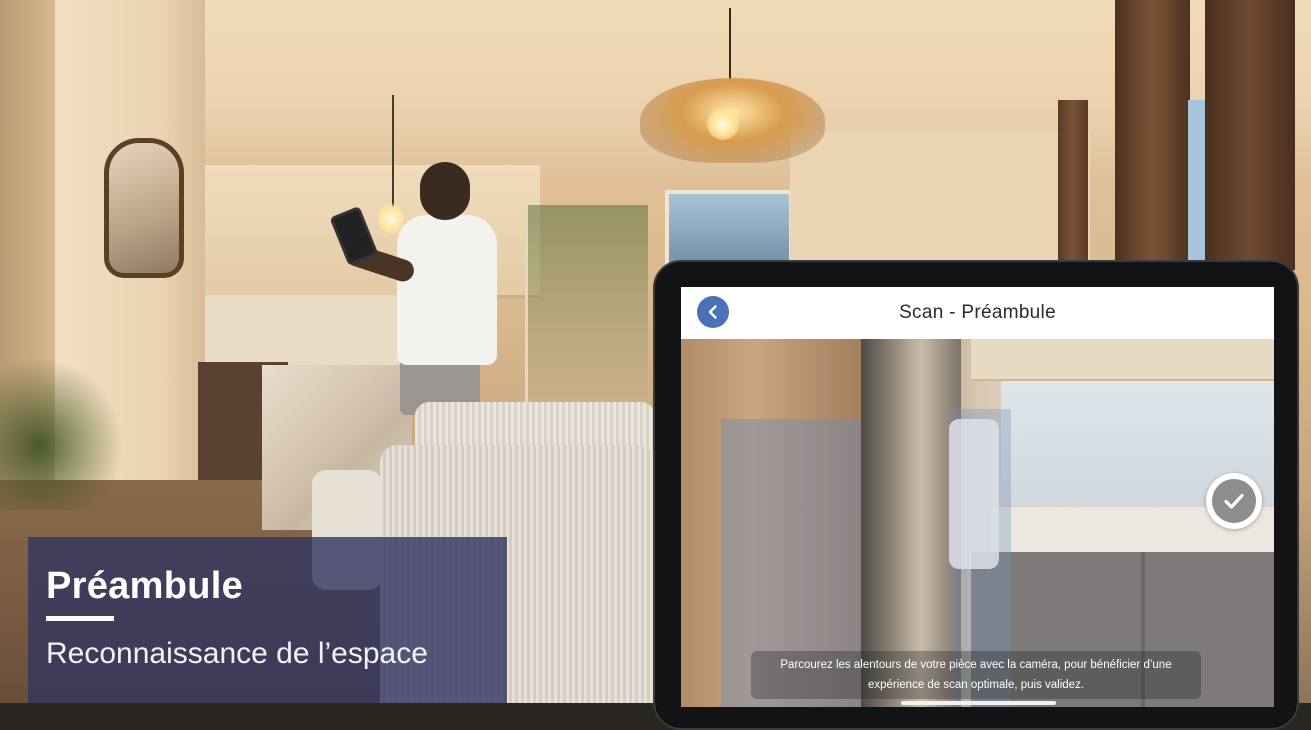  I want to click on plant-shelf, so click(586, 312).